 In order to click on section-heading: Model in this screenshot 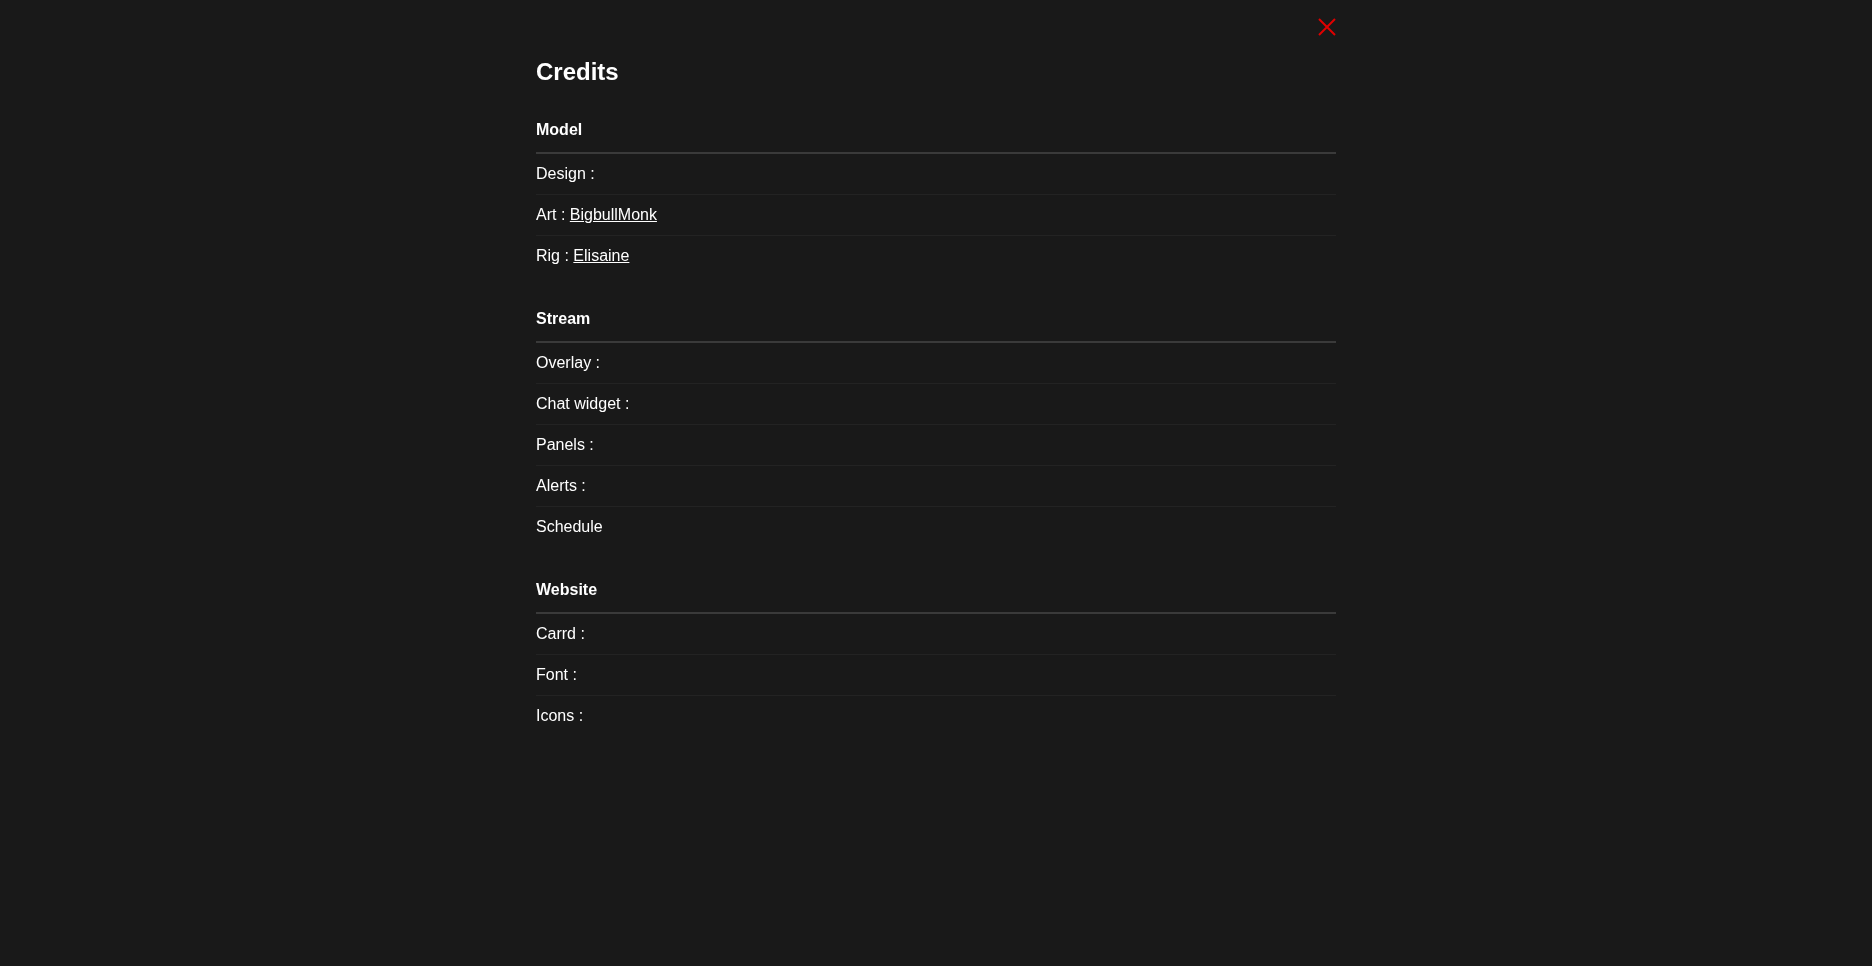, I will do `click(936, 131)`.